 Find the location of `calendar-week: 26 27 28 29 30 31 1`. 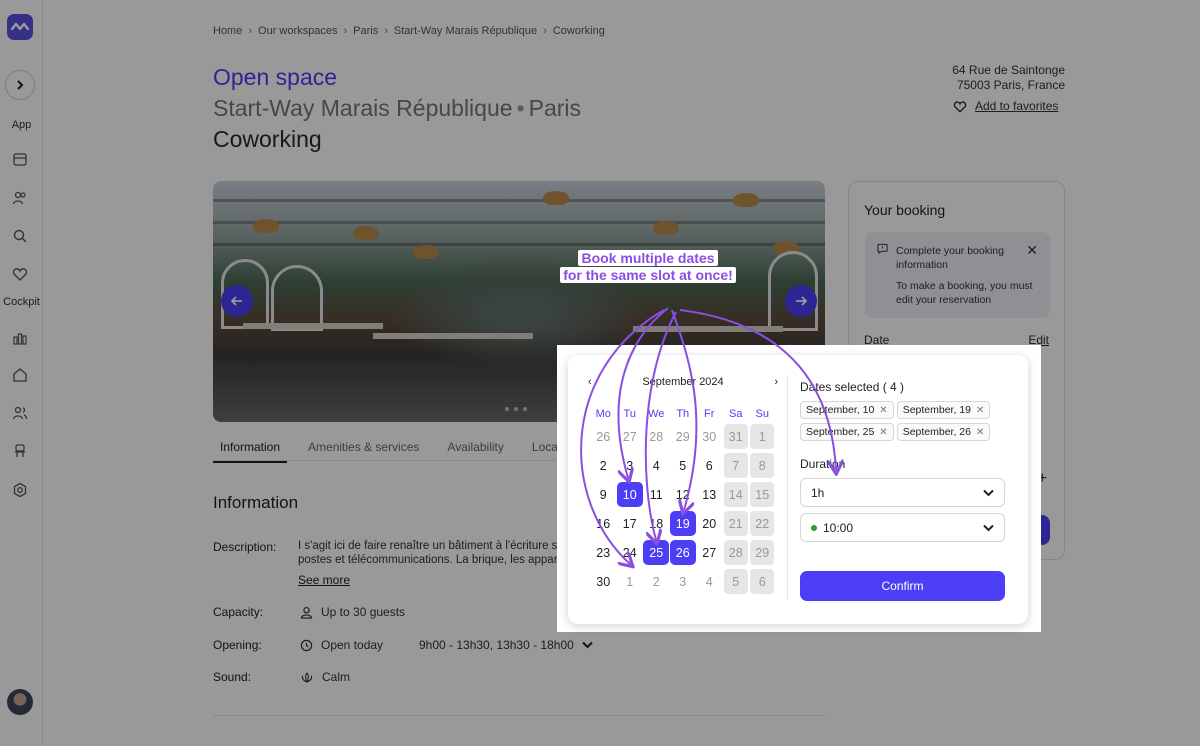

calendar-week: 26 27 28 29 30 31 1 is located at coordinates (683, 436).